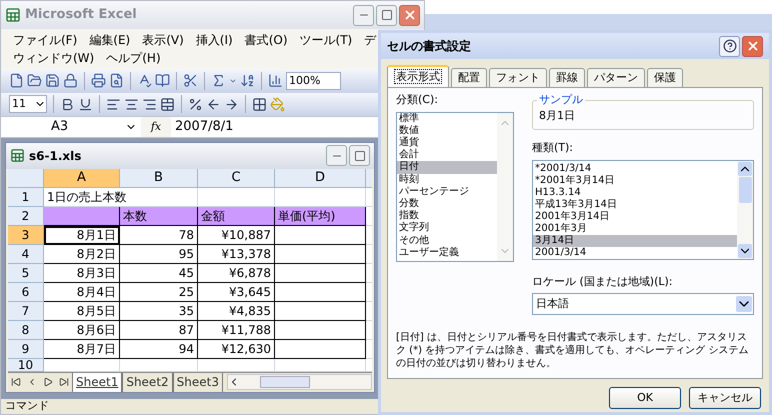 Image resolution: width=772 pixels, height=415 pixels. I want to click on category-item: パーセンテージ, so click(447, 192).